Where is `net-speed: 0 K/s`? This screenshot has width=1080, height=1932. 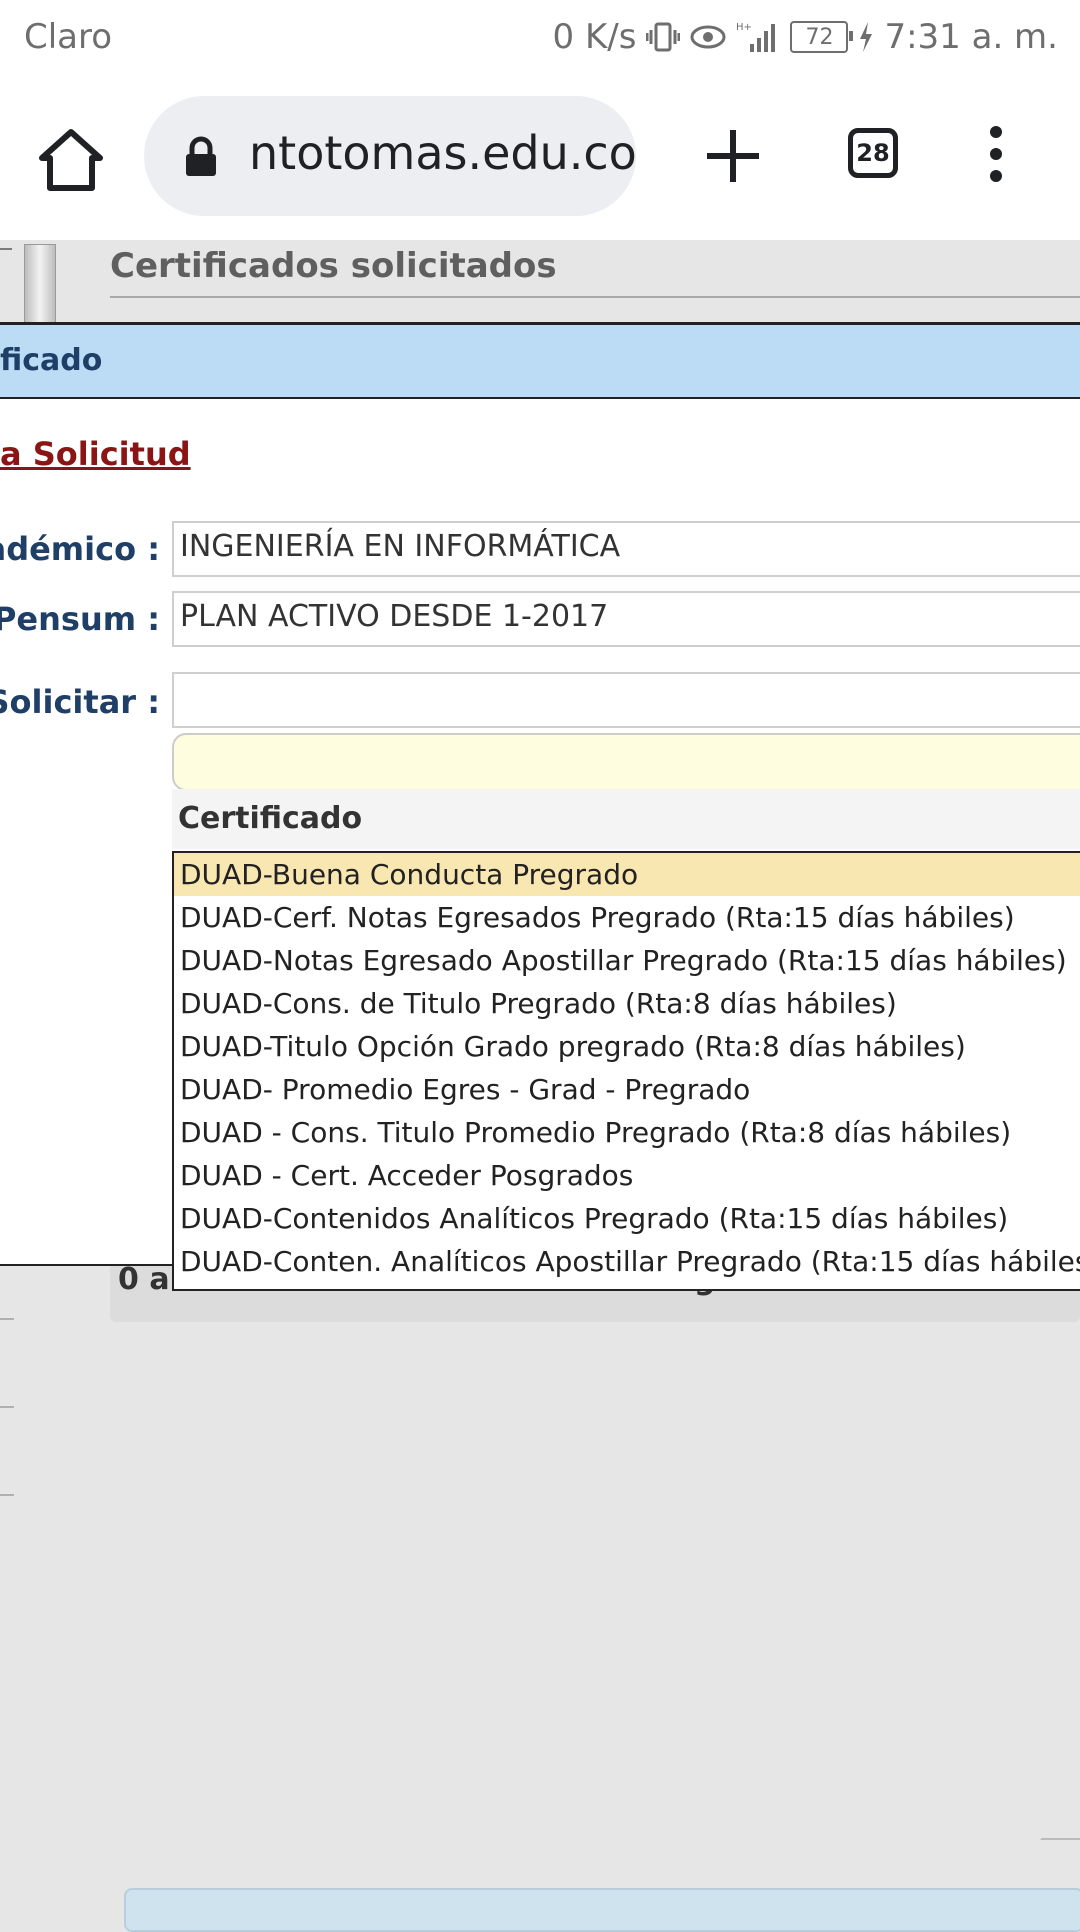 net-speed: 0 K/s is located at coordinates (594, 37).